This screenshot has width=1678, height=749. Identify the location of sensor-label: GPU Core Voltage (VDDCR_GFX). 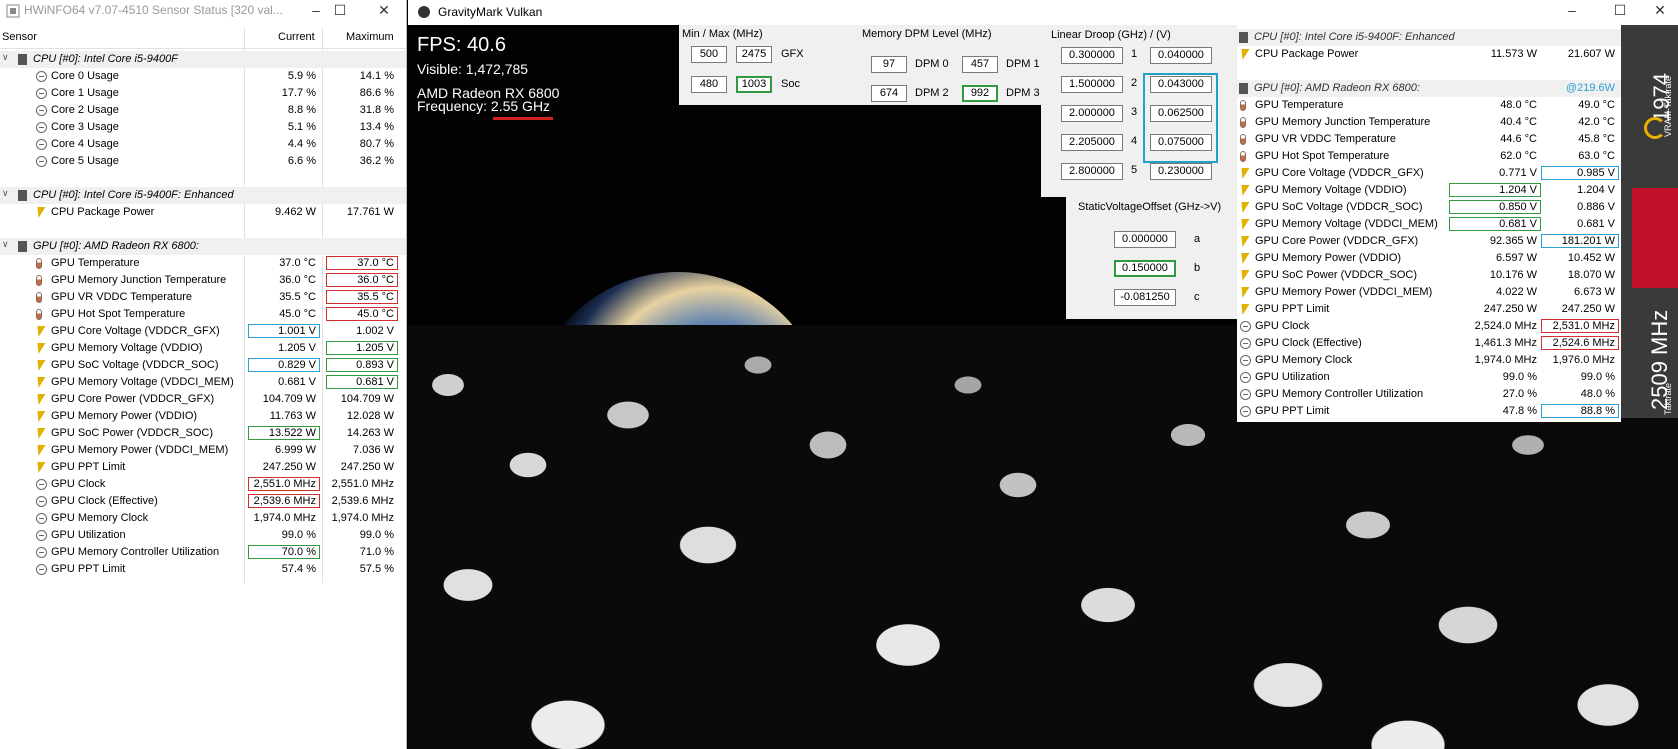
(1339, 173).